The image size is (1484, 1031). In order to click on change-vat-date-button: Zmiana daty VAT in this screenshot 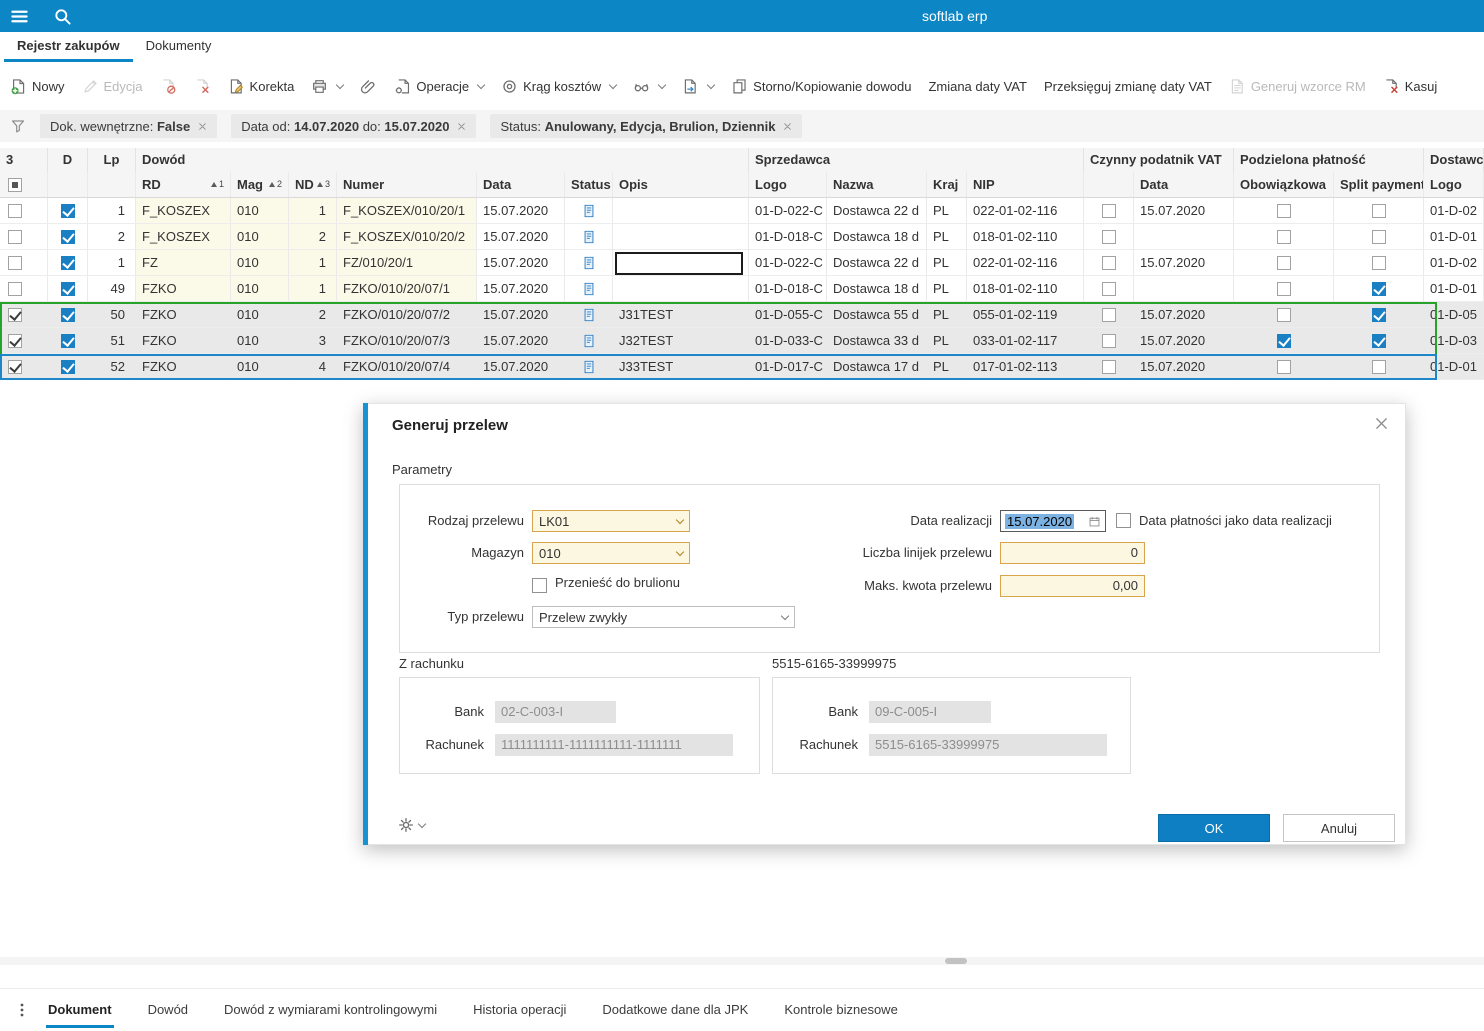, I will do `click(977, 86)`.